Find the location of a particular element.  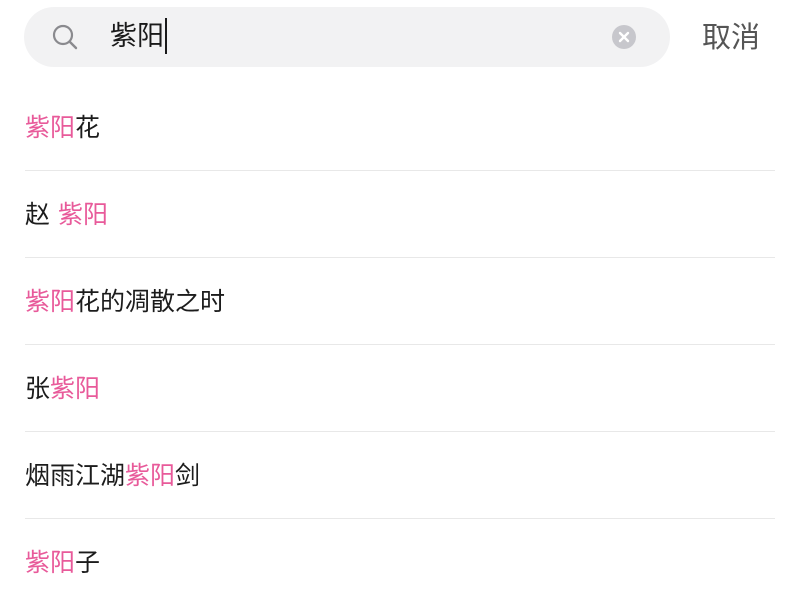

suggestion-item: 张紫阳 is located at coordinates (400, 388).